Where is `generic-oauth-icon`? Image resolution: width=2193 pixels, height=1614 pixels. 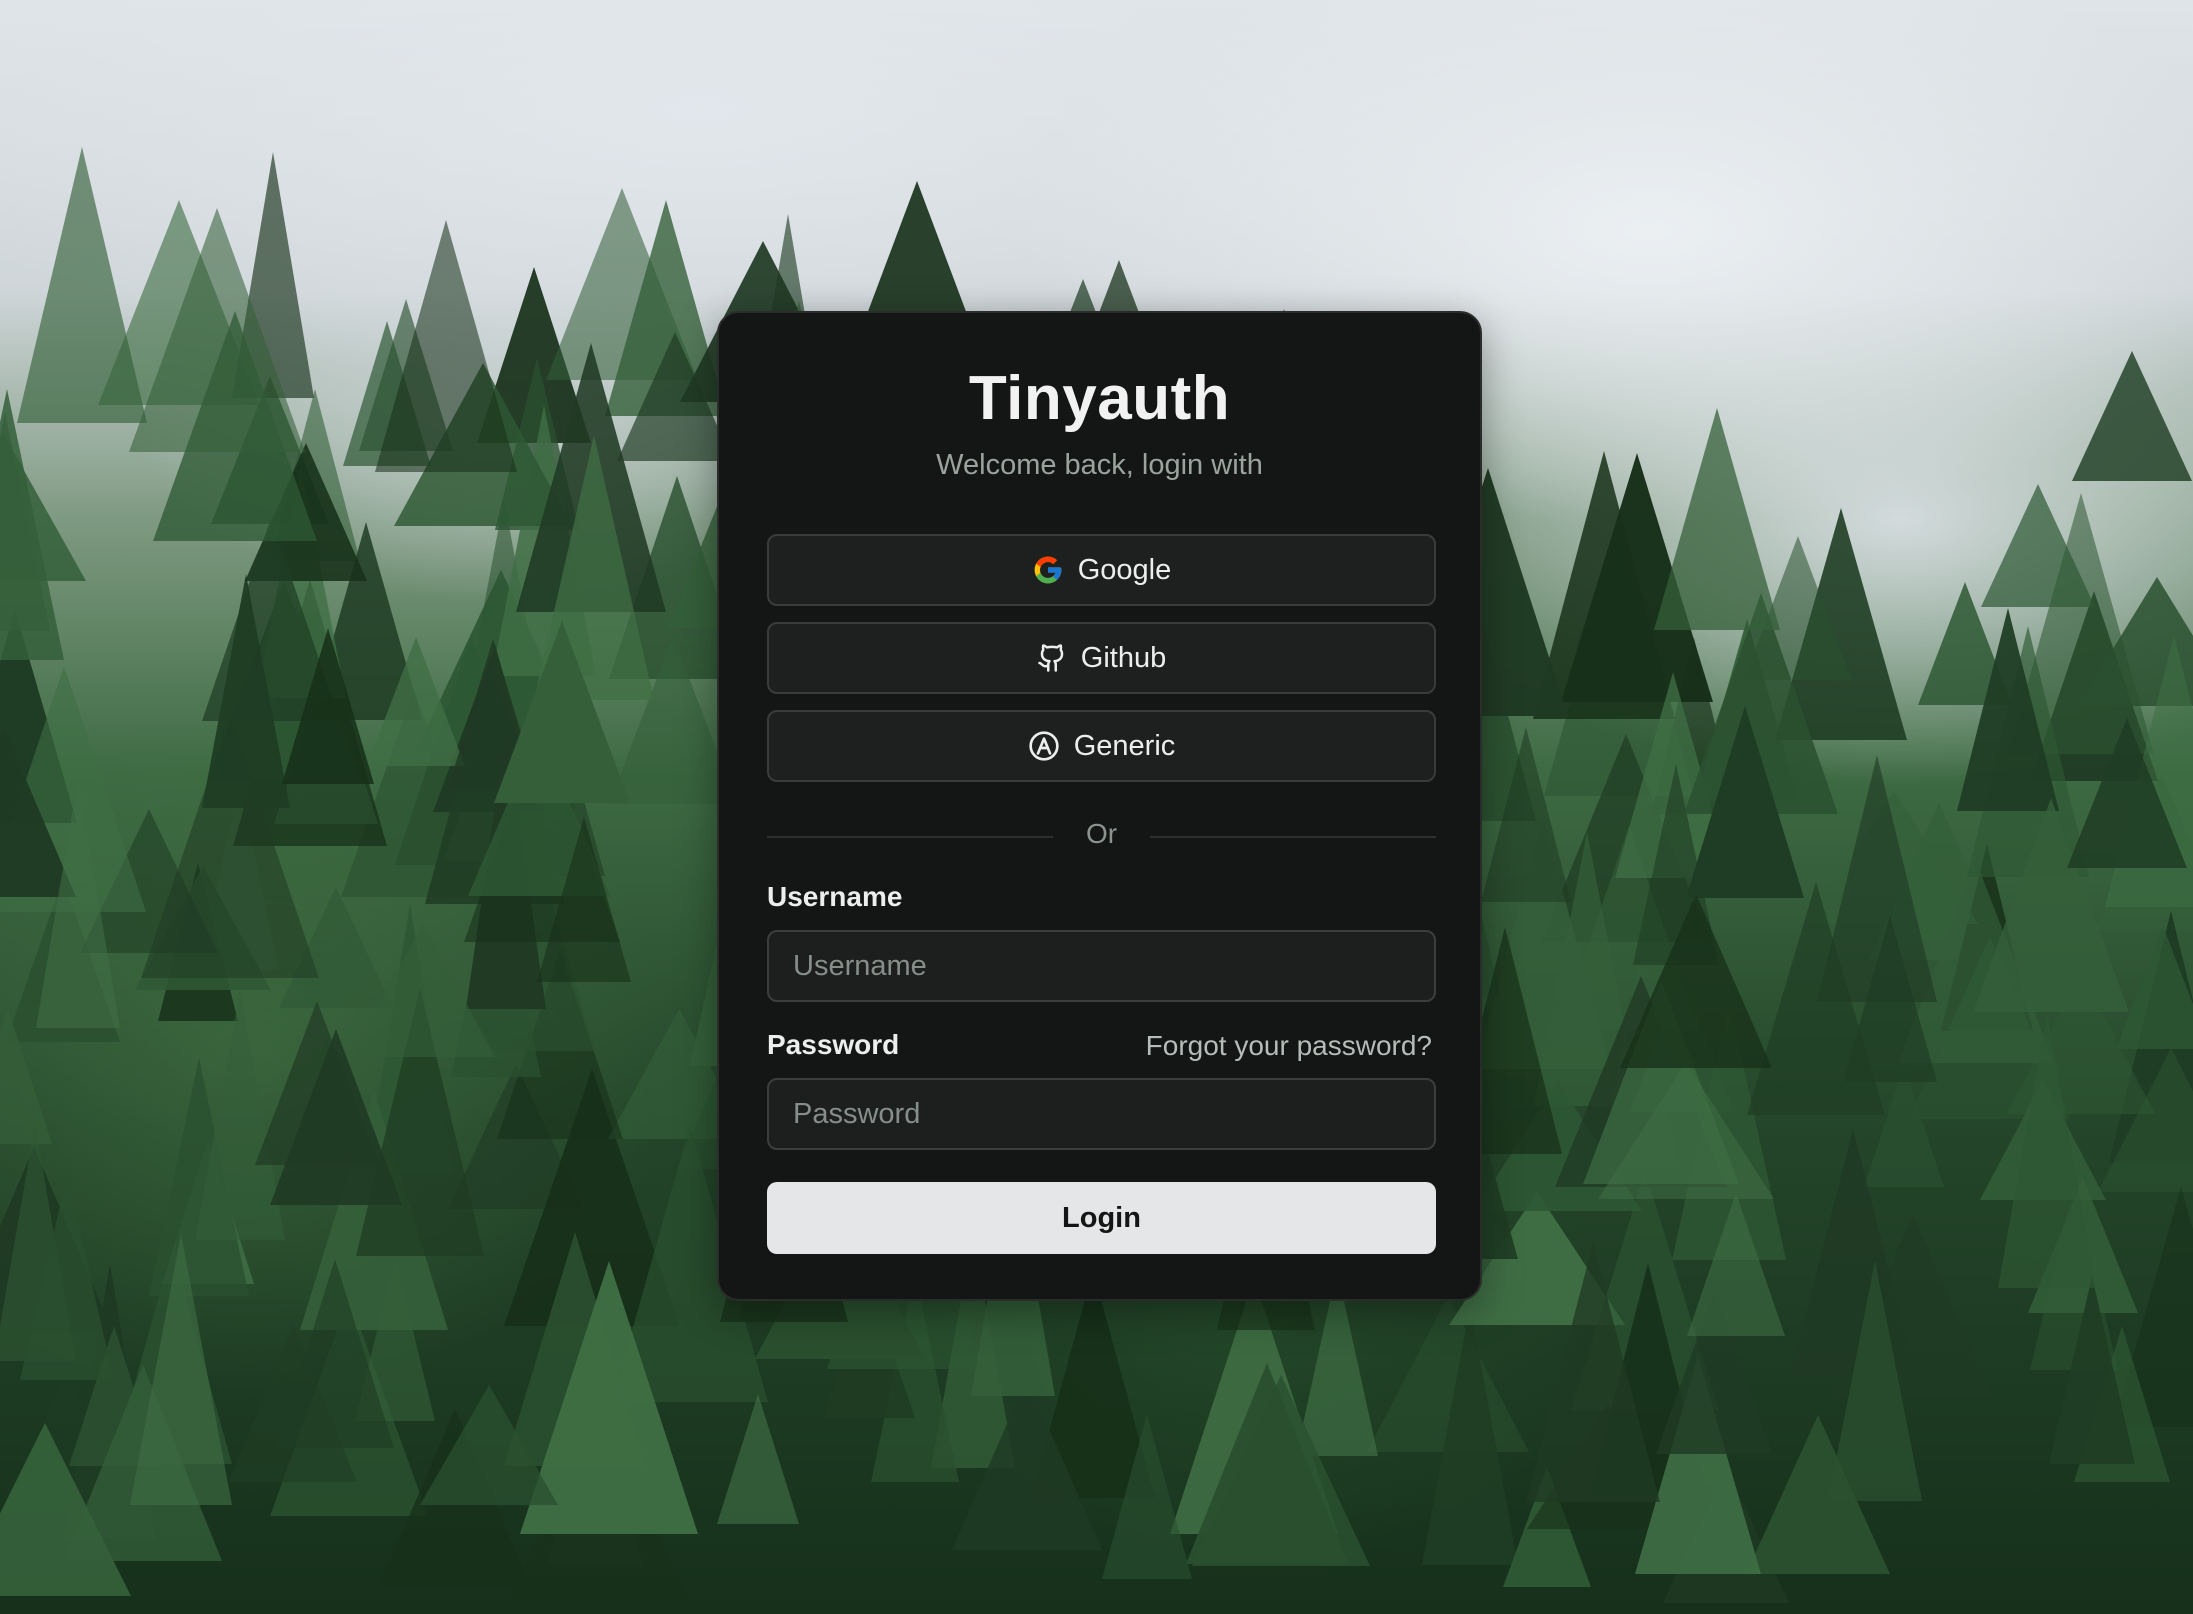
generic-oauth-icon is located at coordinates (1044, 746).